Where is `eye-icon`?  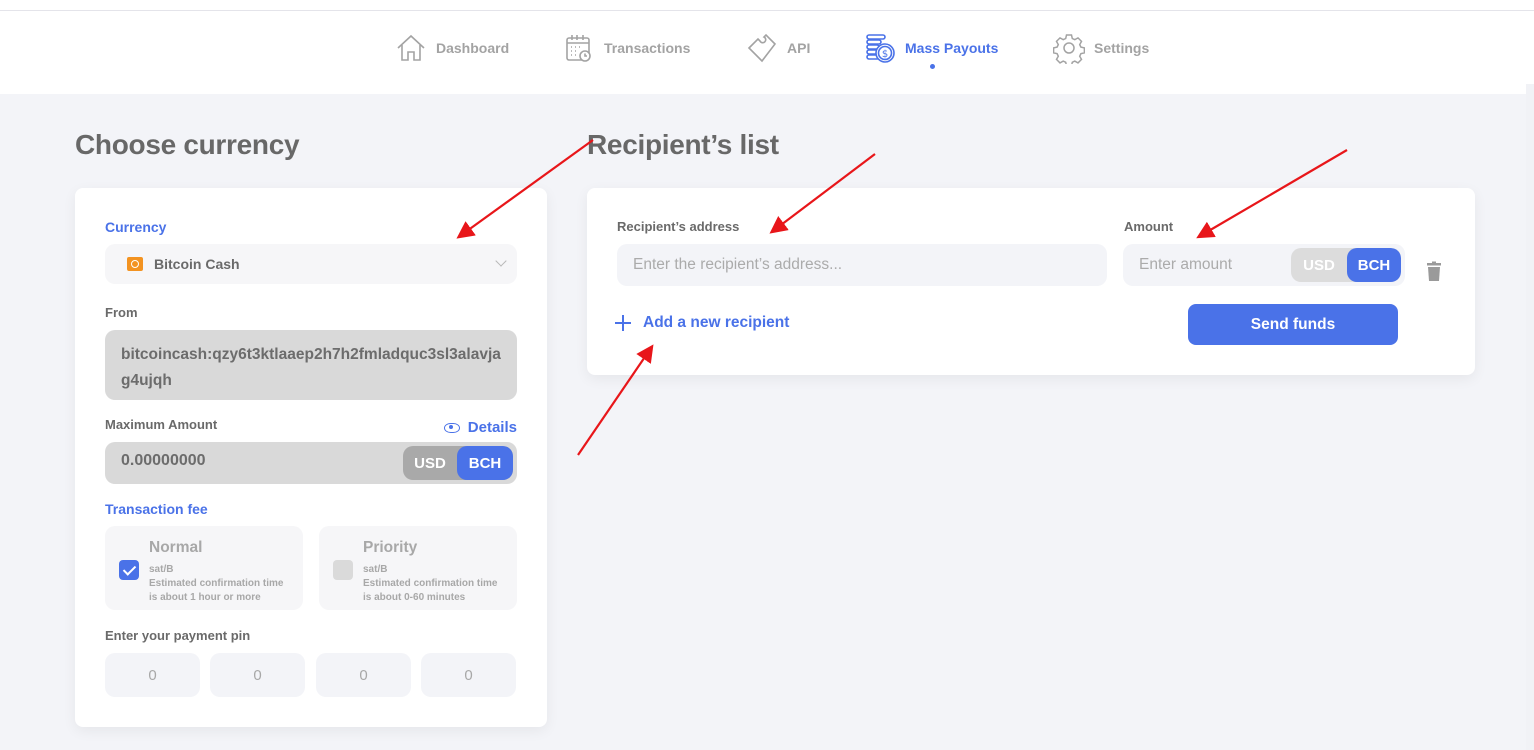
eye-icon is located at coordinates (451, 427).